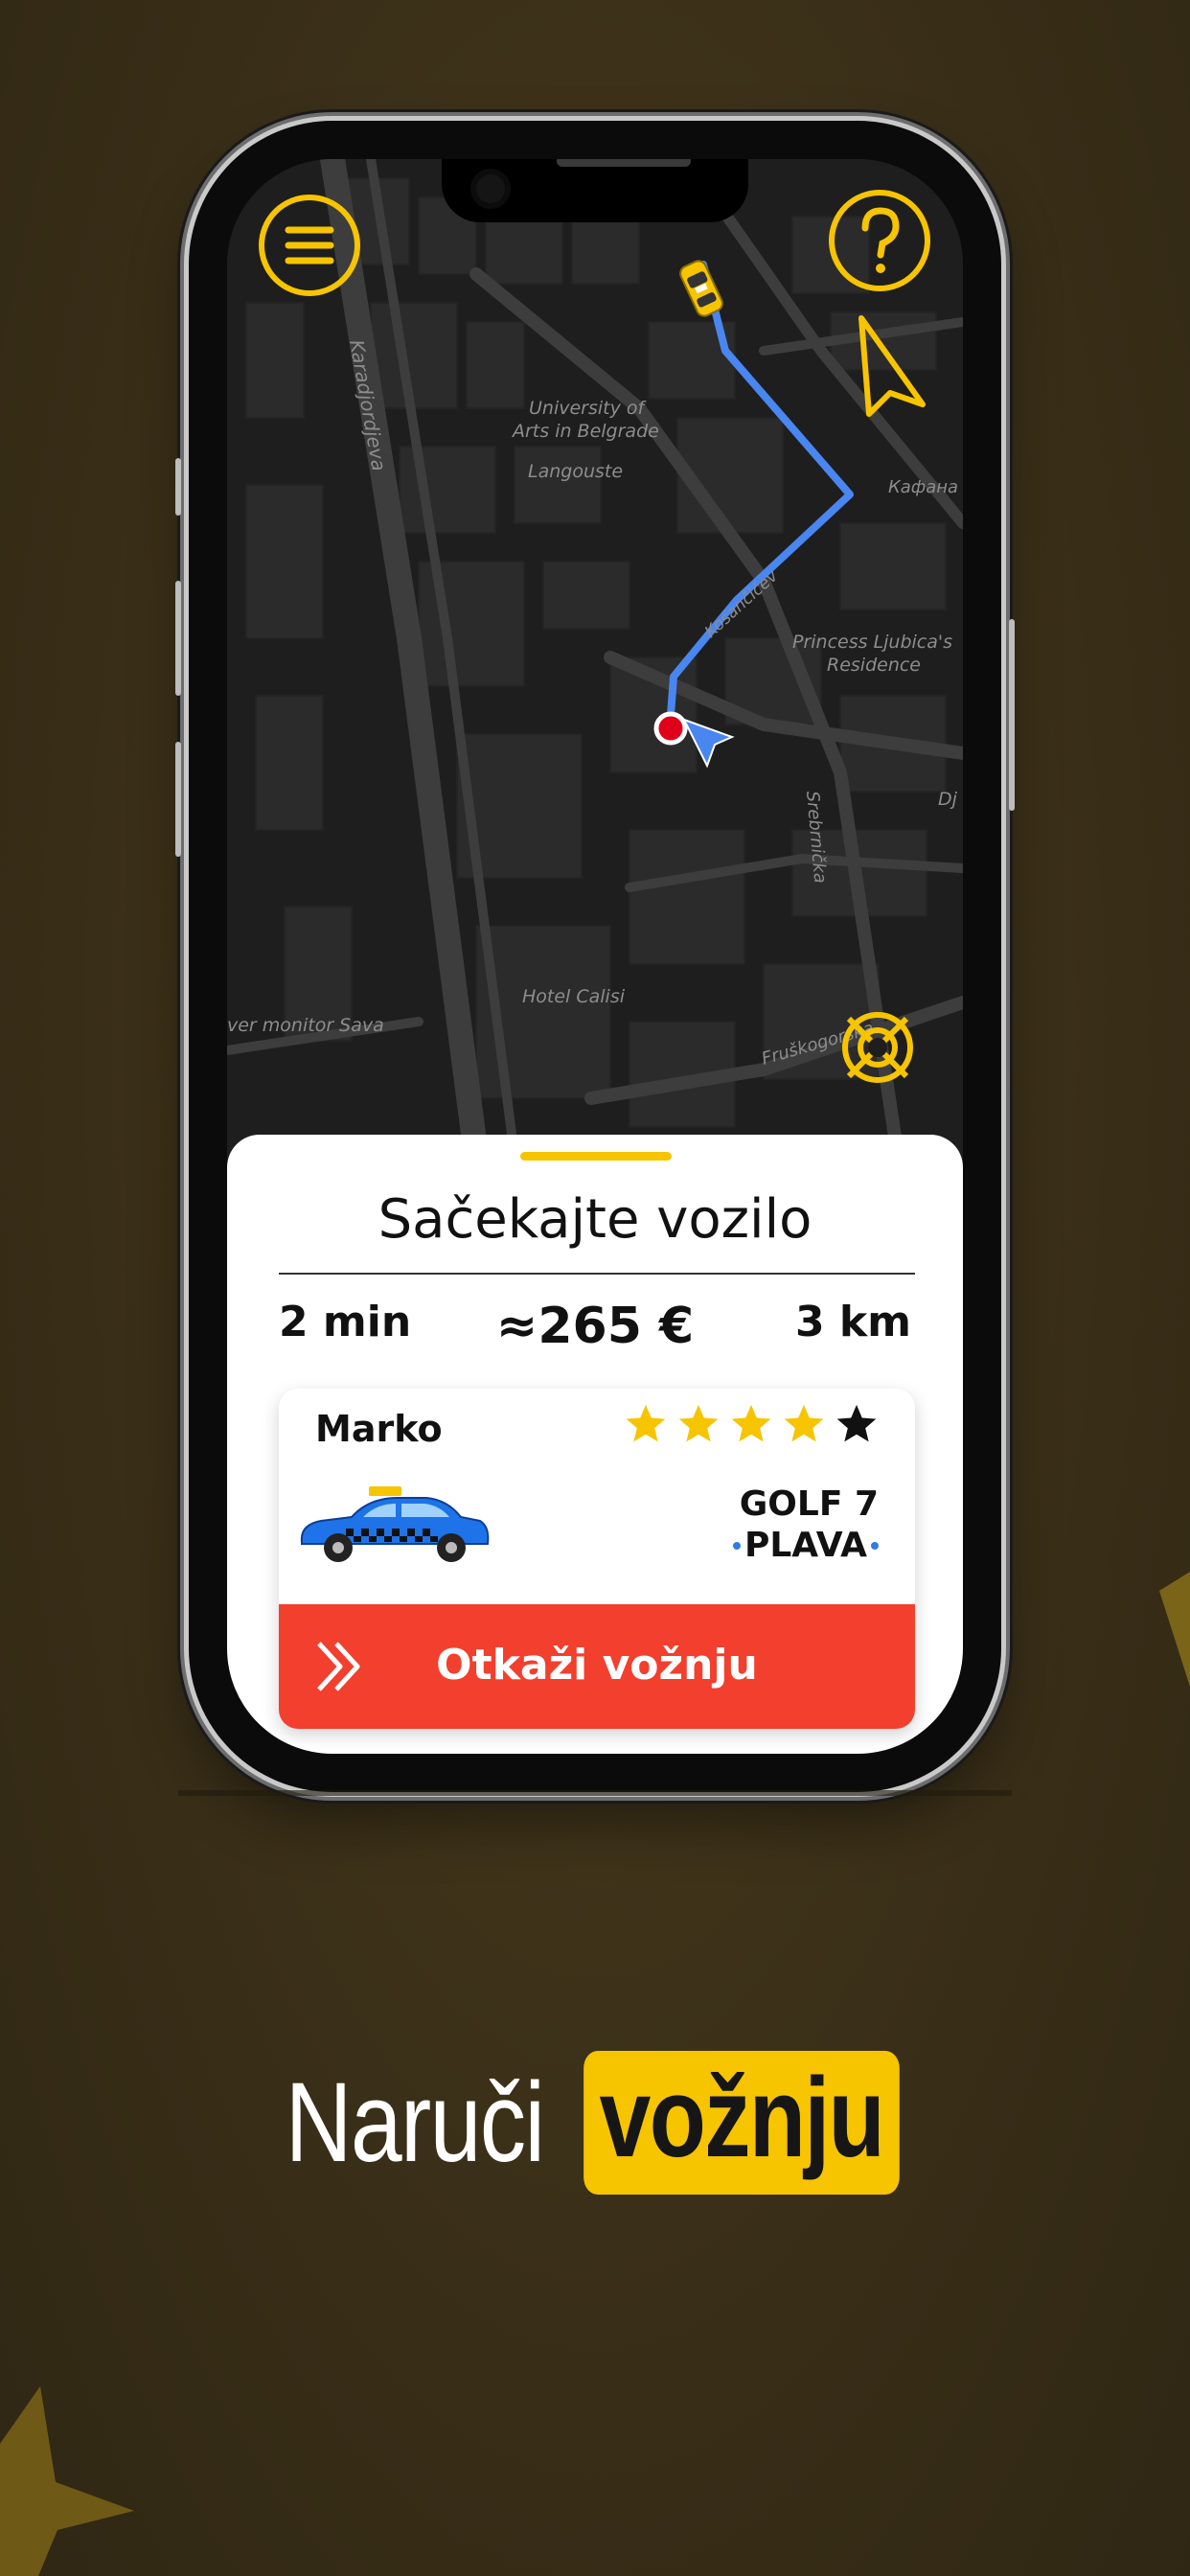  I want to click on ride-status-sheet: Sačekajte vozilo 2 min ≈265 € 3 km Marko, so click(595, 1444).